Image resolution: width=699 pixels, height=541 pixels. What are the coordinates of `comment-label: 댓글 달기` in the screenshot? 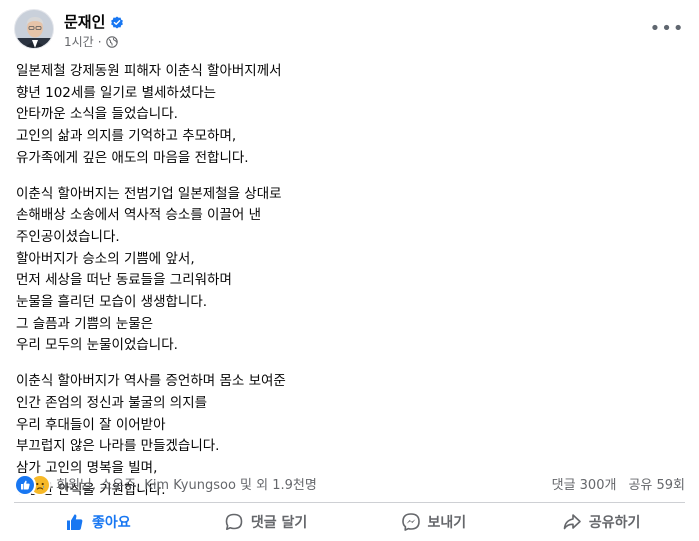 It's located at (279, 523).